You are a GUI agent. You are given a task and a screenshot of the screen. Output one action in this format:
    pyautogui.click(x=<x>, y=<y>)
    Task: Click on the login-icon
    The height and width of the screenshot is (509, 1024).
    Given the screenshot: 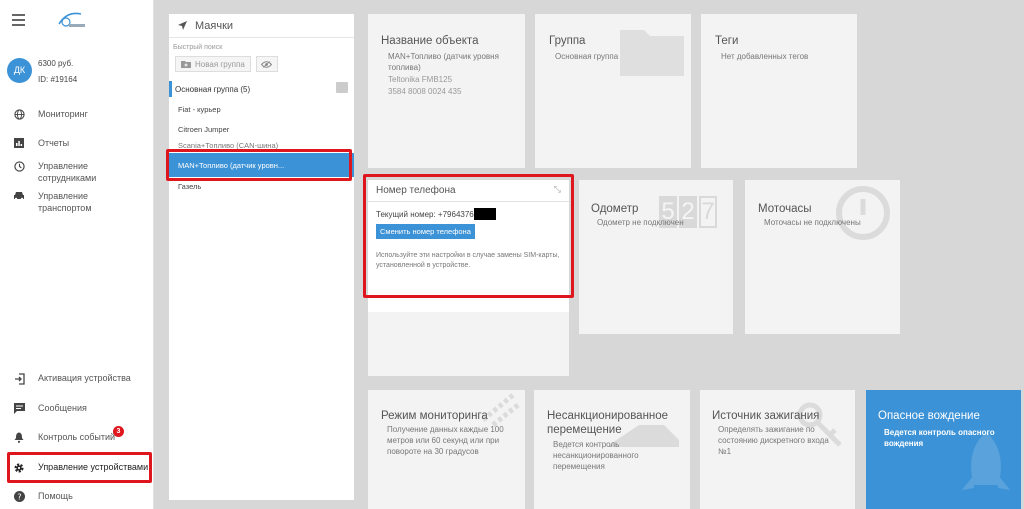 What is the action you would take?
    pyautogui.click(x=19, y=378)
    